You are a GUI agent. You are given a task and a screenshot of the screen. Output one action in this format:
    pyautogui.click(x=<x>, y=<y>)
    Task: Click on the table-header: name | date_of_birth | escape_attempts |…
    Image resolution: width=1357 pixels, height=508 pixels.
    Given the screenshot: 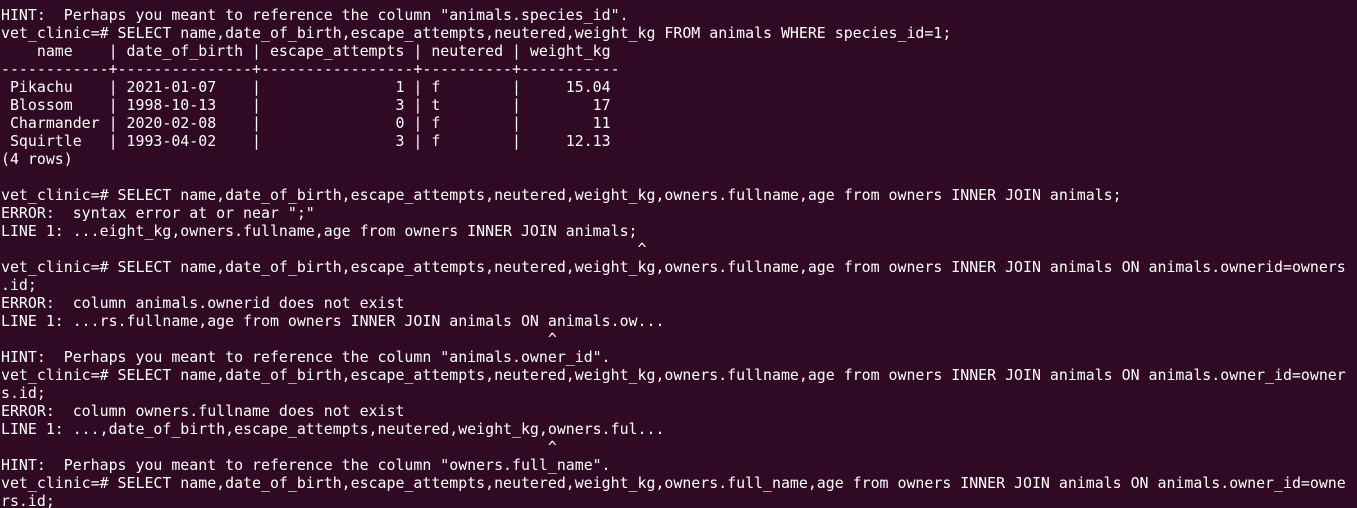 What is the action you would take?
    pyautogui.click(x=306, y=51)
    